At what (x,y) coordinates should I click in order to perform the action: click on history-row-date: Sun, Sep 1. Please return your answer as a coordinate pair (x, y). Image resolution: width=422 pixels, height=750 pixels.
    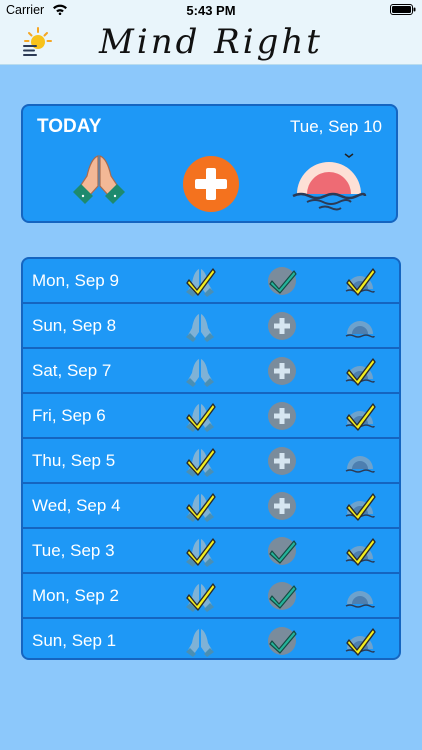
    Looking at the image, I should click on (74, 640).